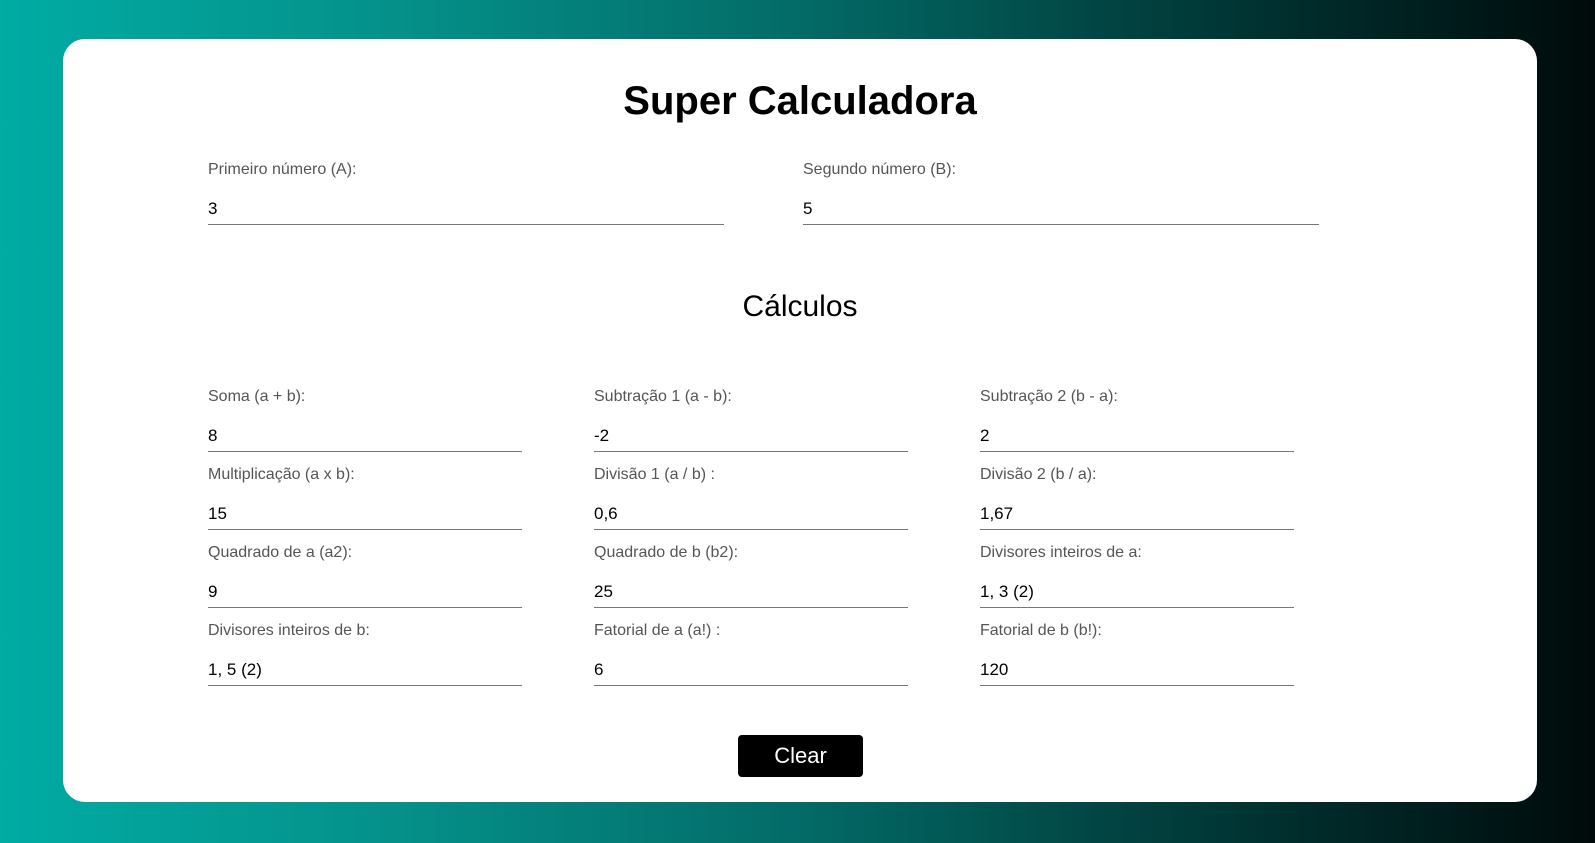 The image size is (1595, 843). Describe the element at coordinates (280, 552) in the screenshot. I see `square-a-label: Quadrado de a (a2):` at that location.